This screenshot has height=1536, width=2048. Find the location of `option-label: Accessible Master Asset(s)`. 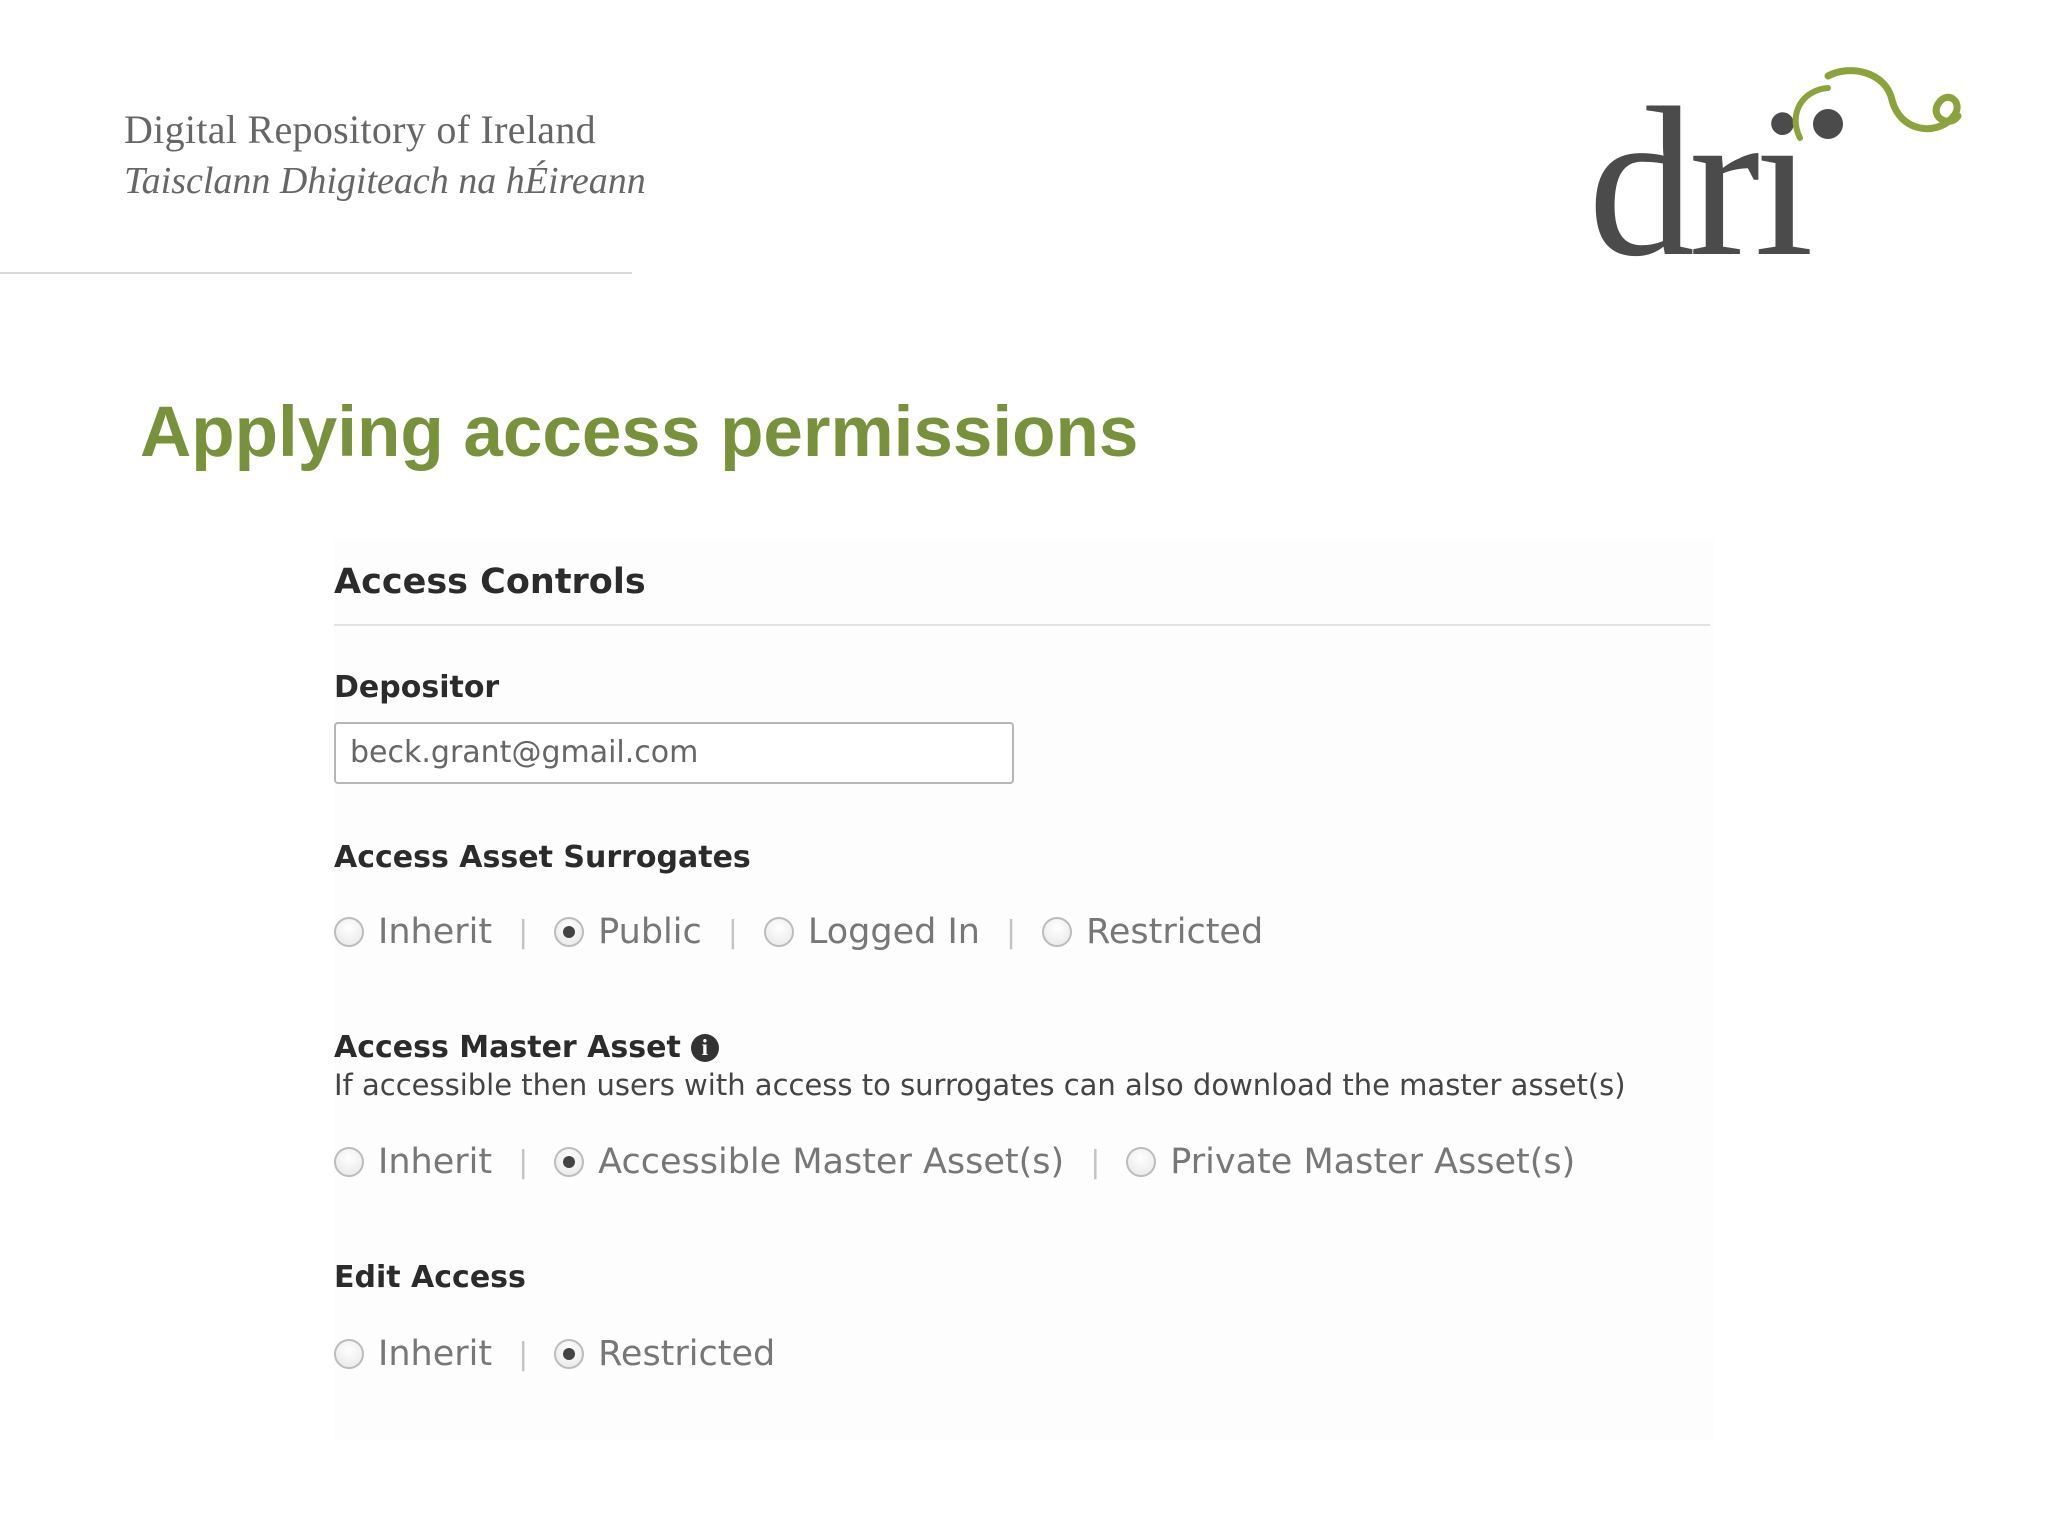

option-label: Accessible Master Asset(s) is located at coordinates (831, 1162).